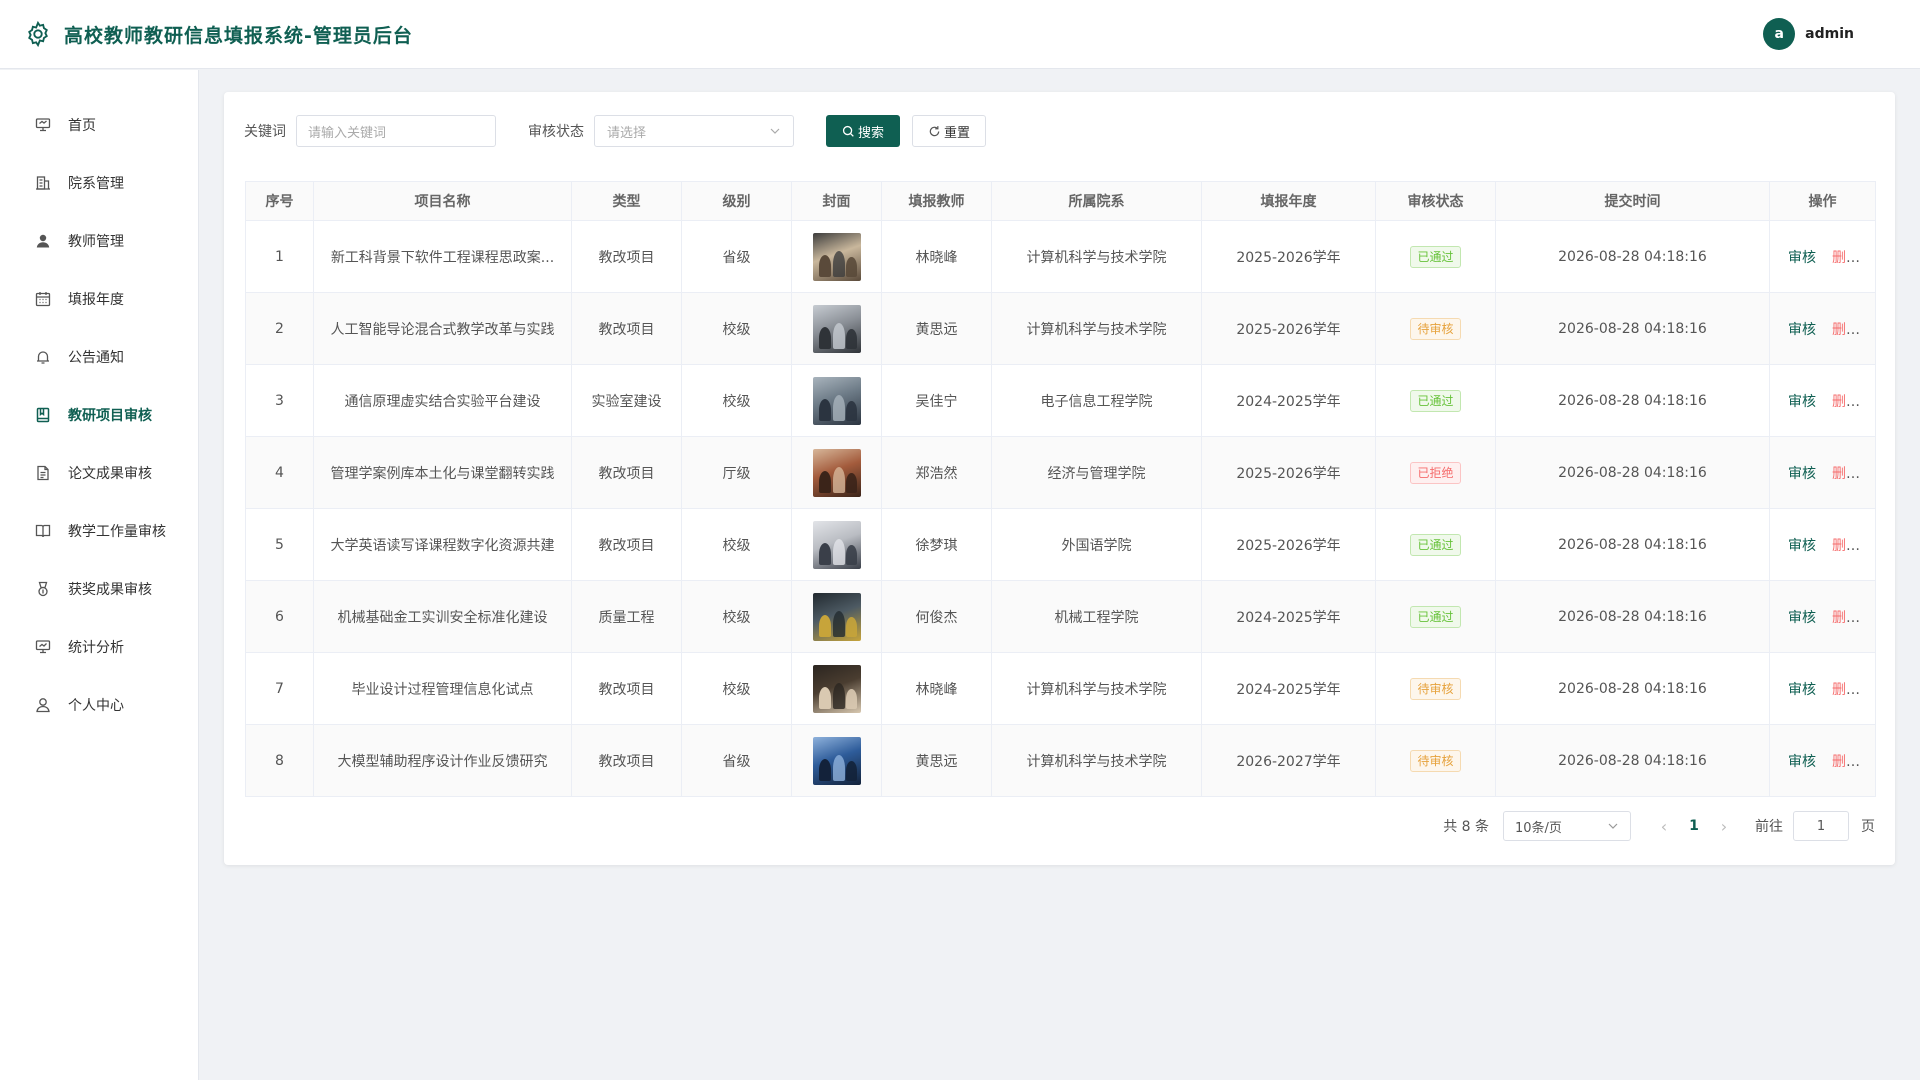 The image size is (1920, 1080). I want to click on sidebar-item-label: 填报年度, so click(96, 300).